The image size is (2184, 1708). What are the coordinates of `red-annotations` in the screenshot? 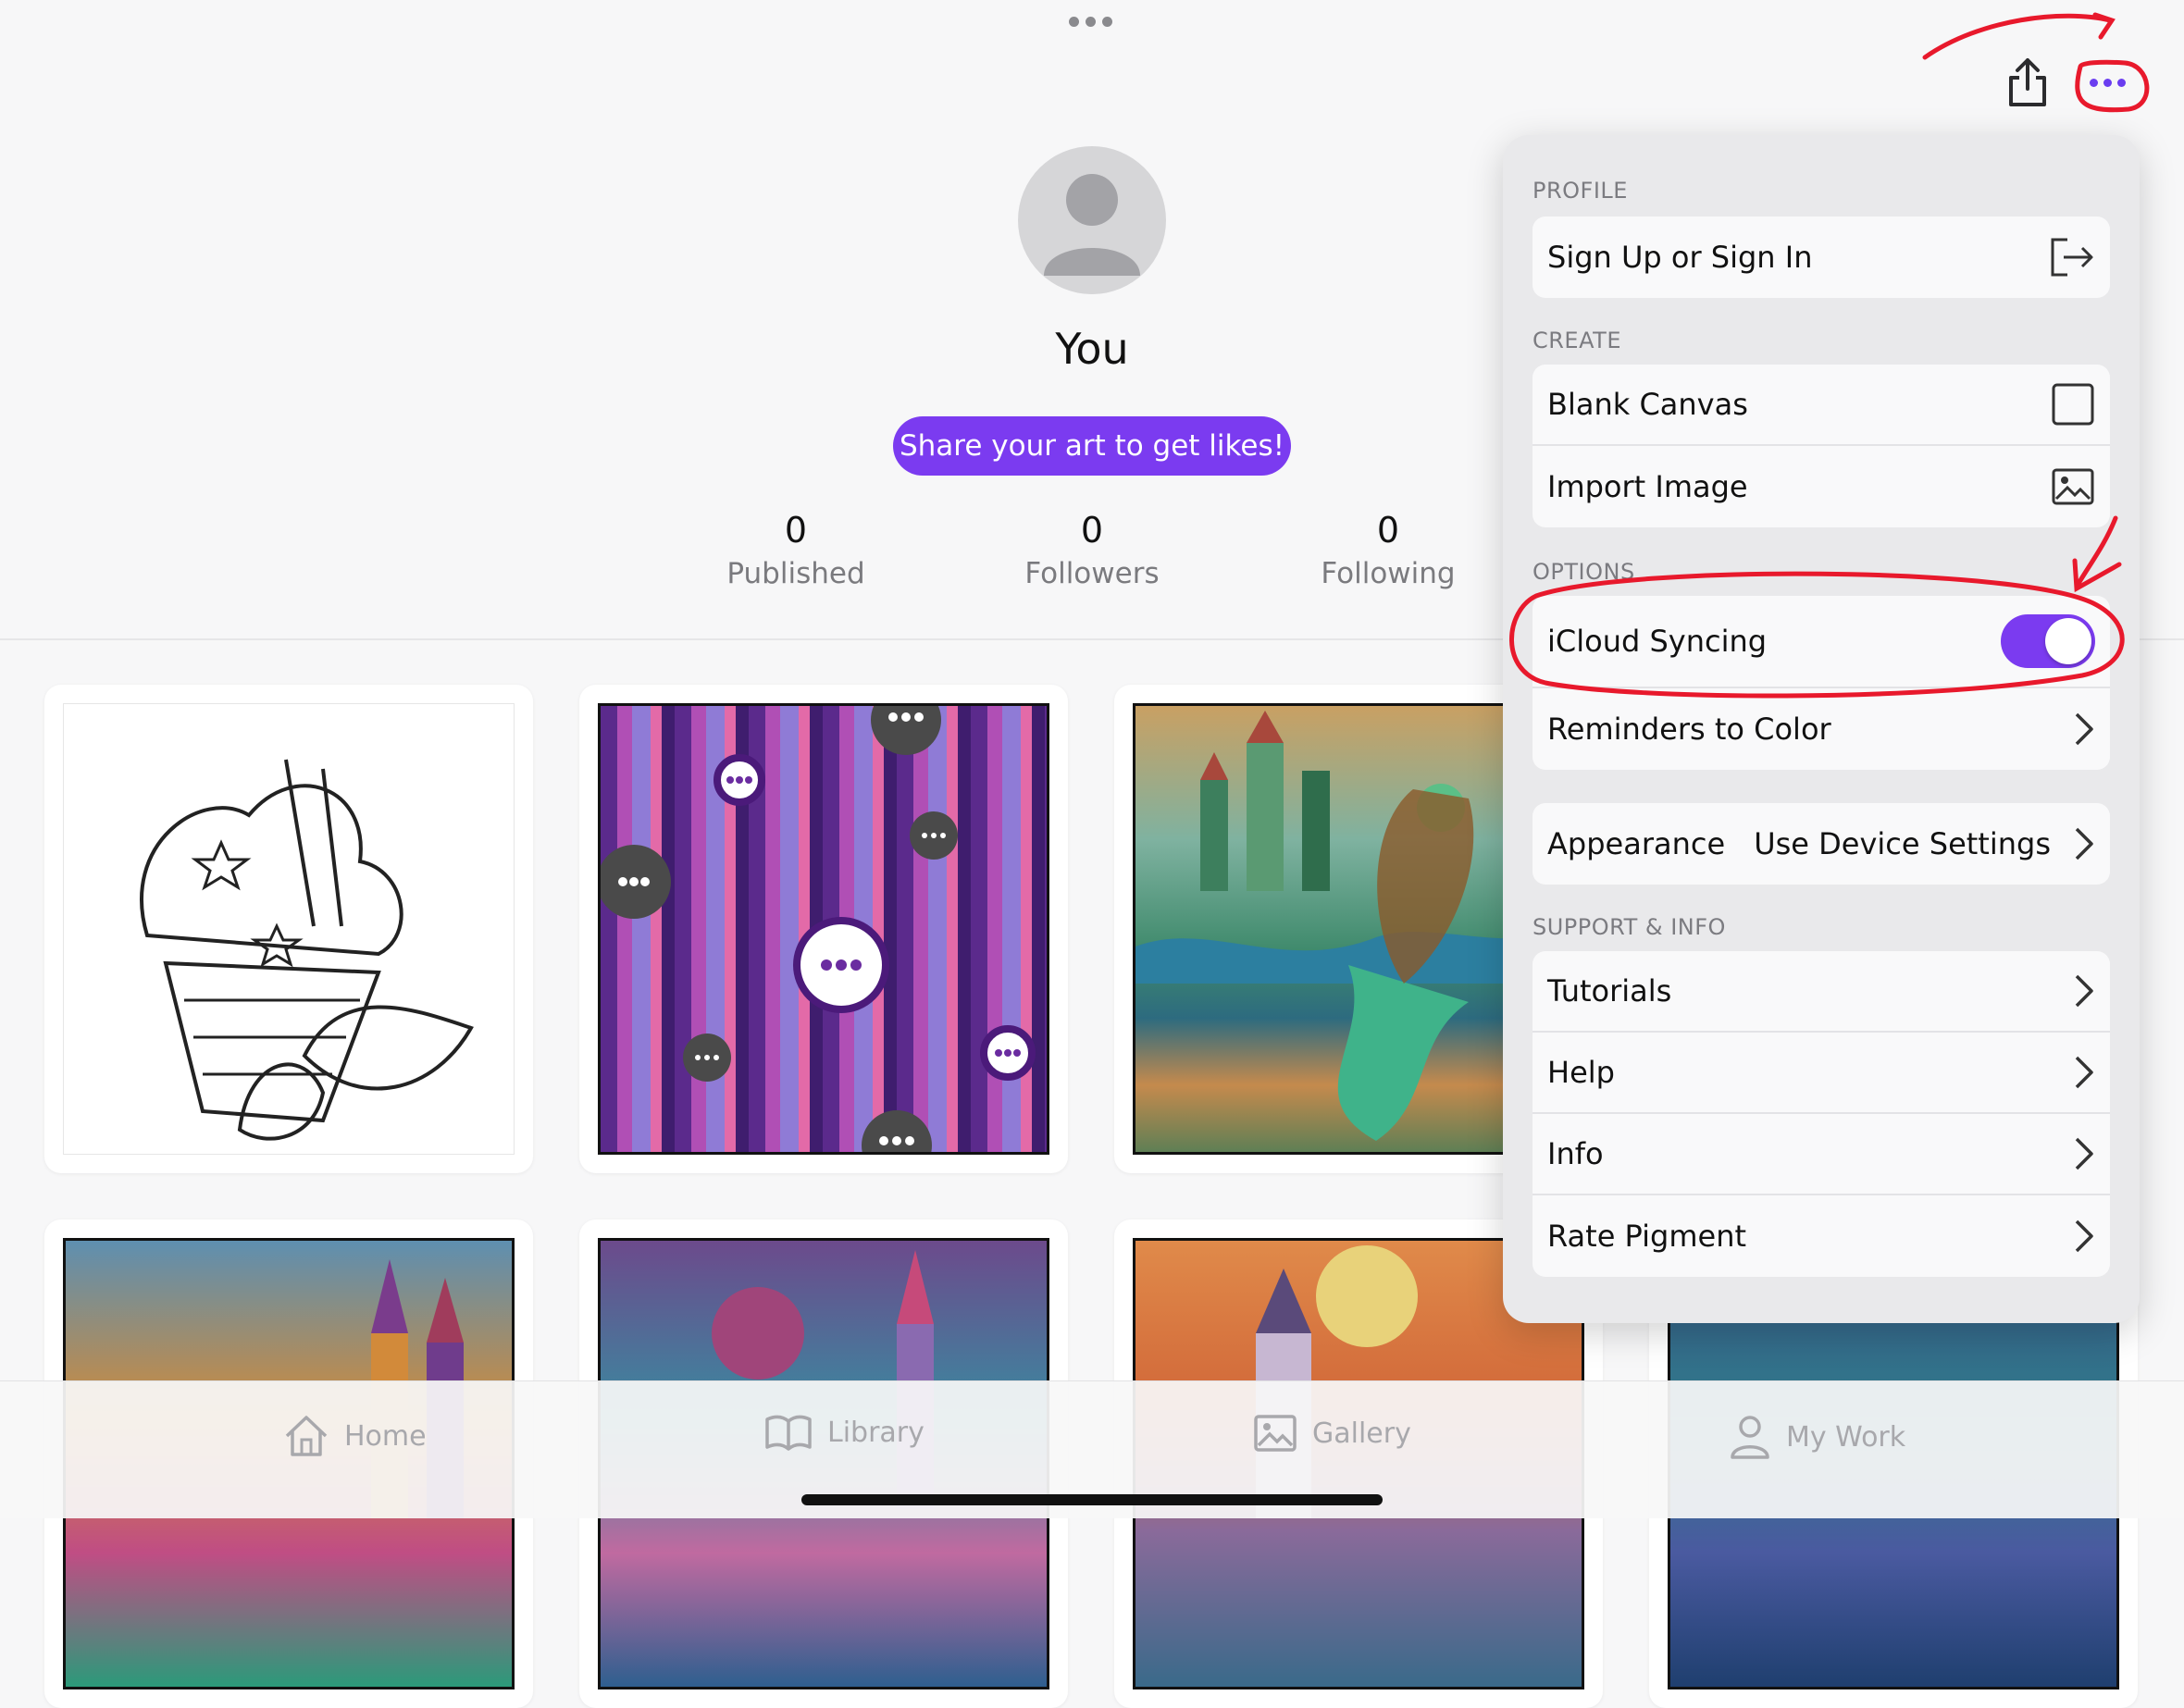 It's located at (1829, 355).